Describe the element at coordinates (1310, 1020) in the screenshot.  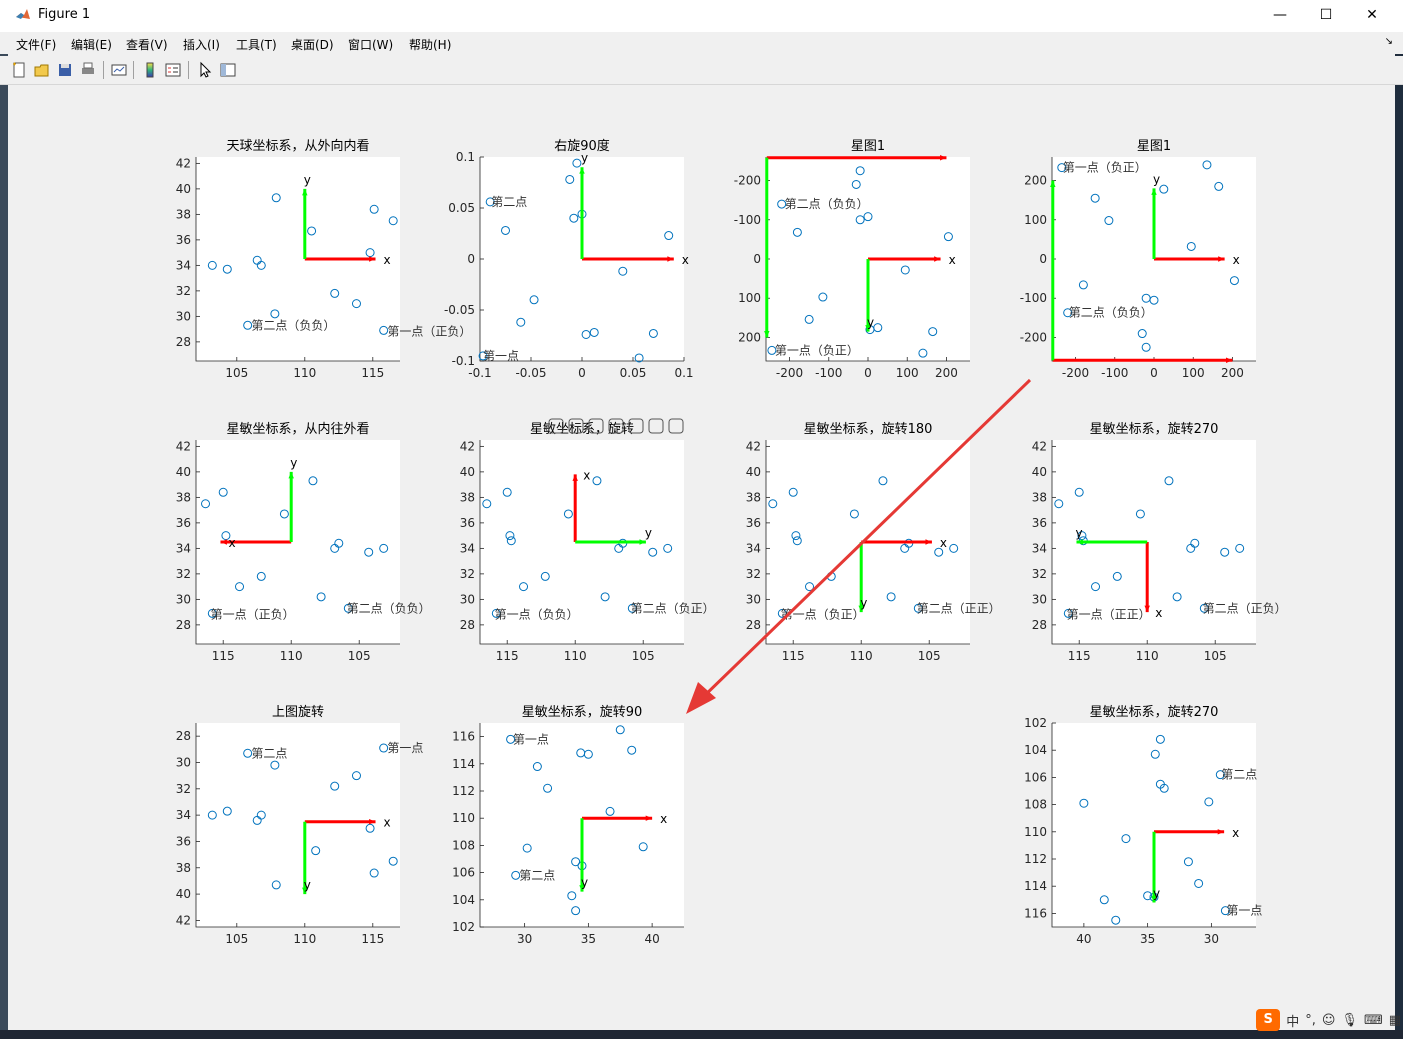
I see `ime-punctuation-indicator: °,` at that location.